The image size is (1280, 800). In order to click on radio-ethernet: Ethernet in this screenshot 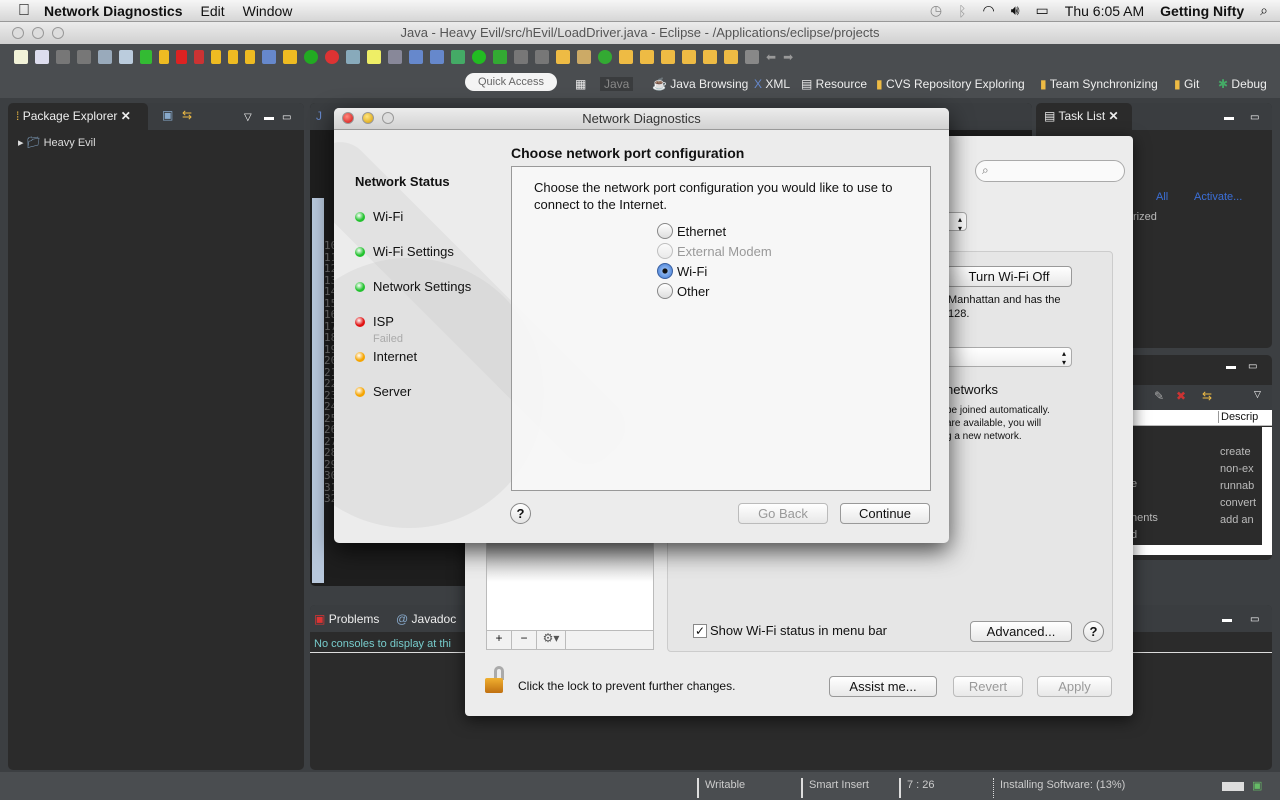, I will do `click(691, 231)`.